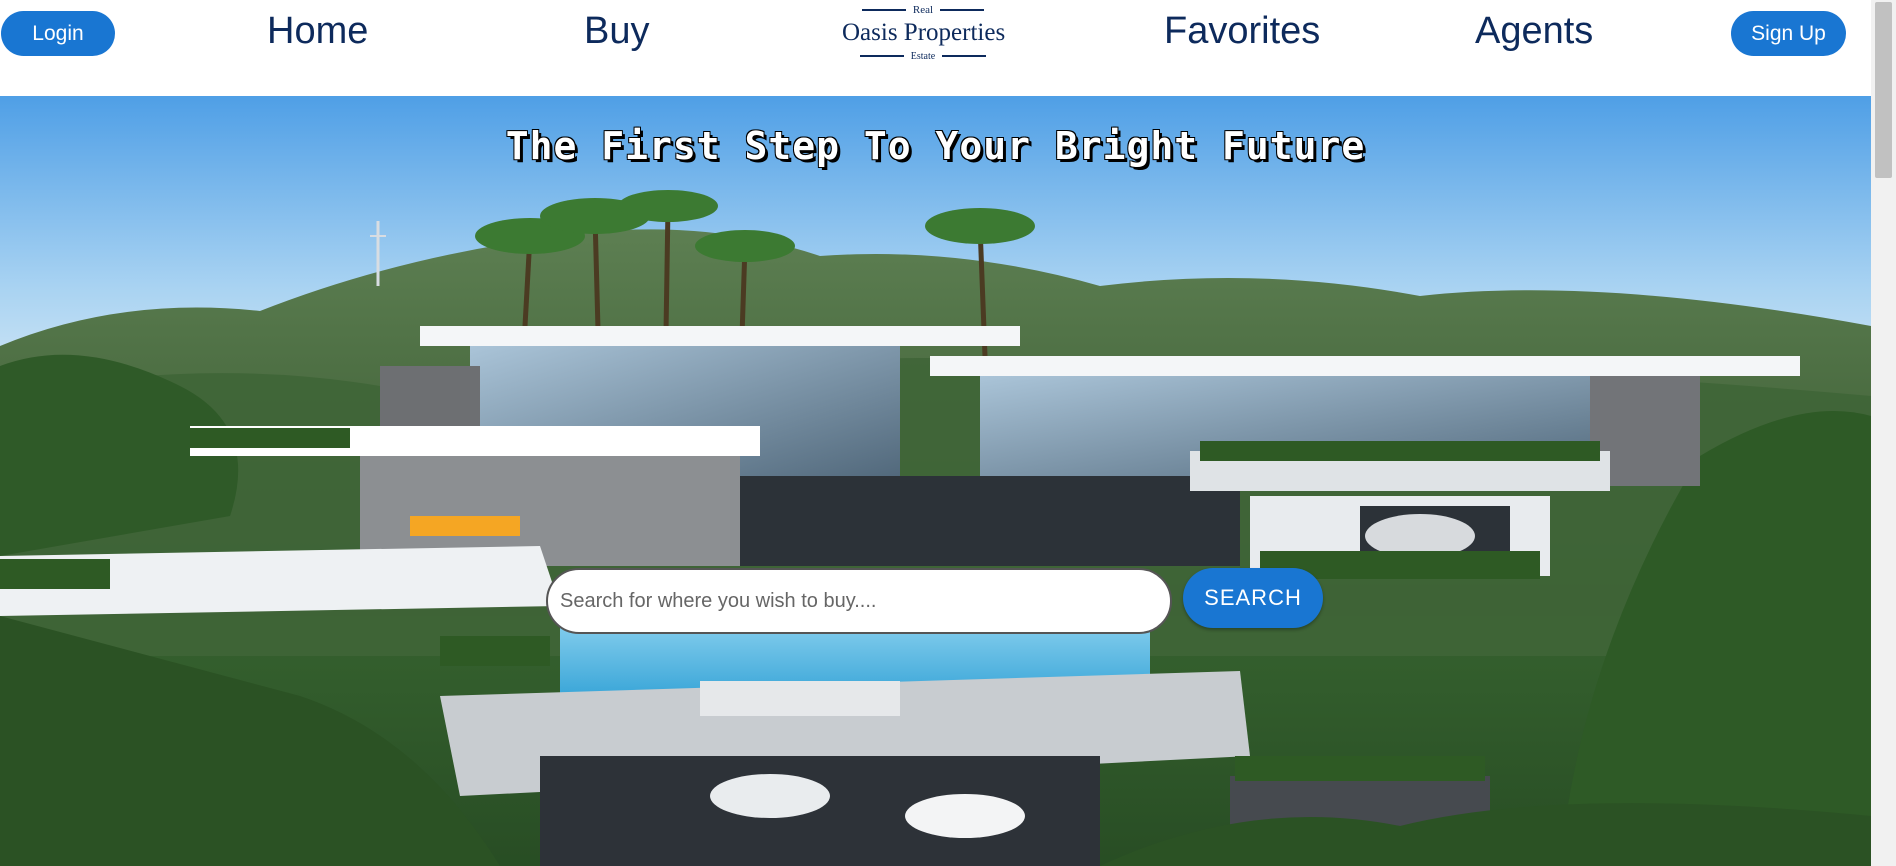 The image size is (1896, 866). I want to click on signup-button: Sign Up, so click(1788, 33).